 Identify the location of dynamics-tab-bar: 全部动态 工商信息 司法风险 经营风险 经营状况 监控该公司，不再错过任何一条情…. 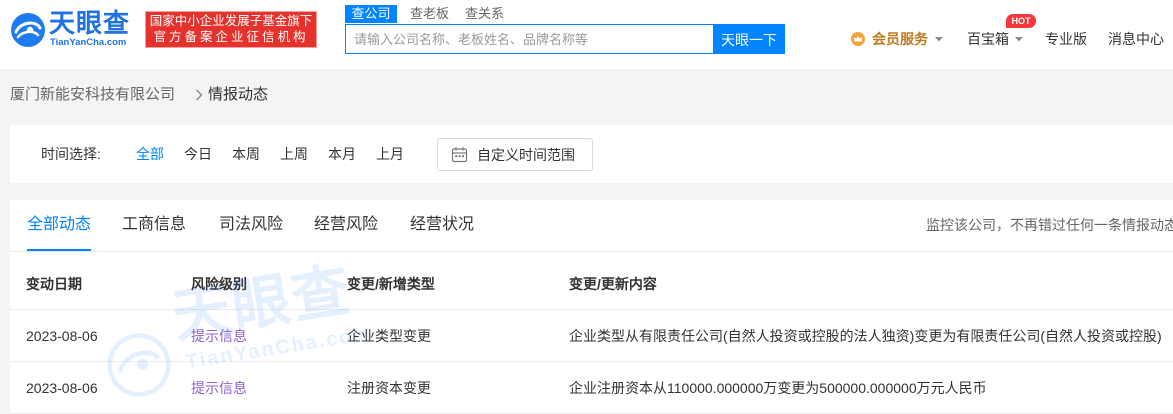
(591, 226).